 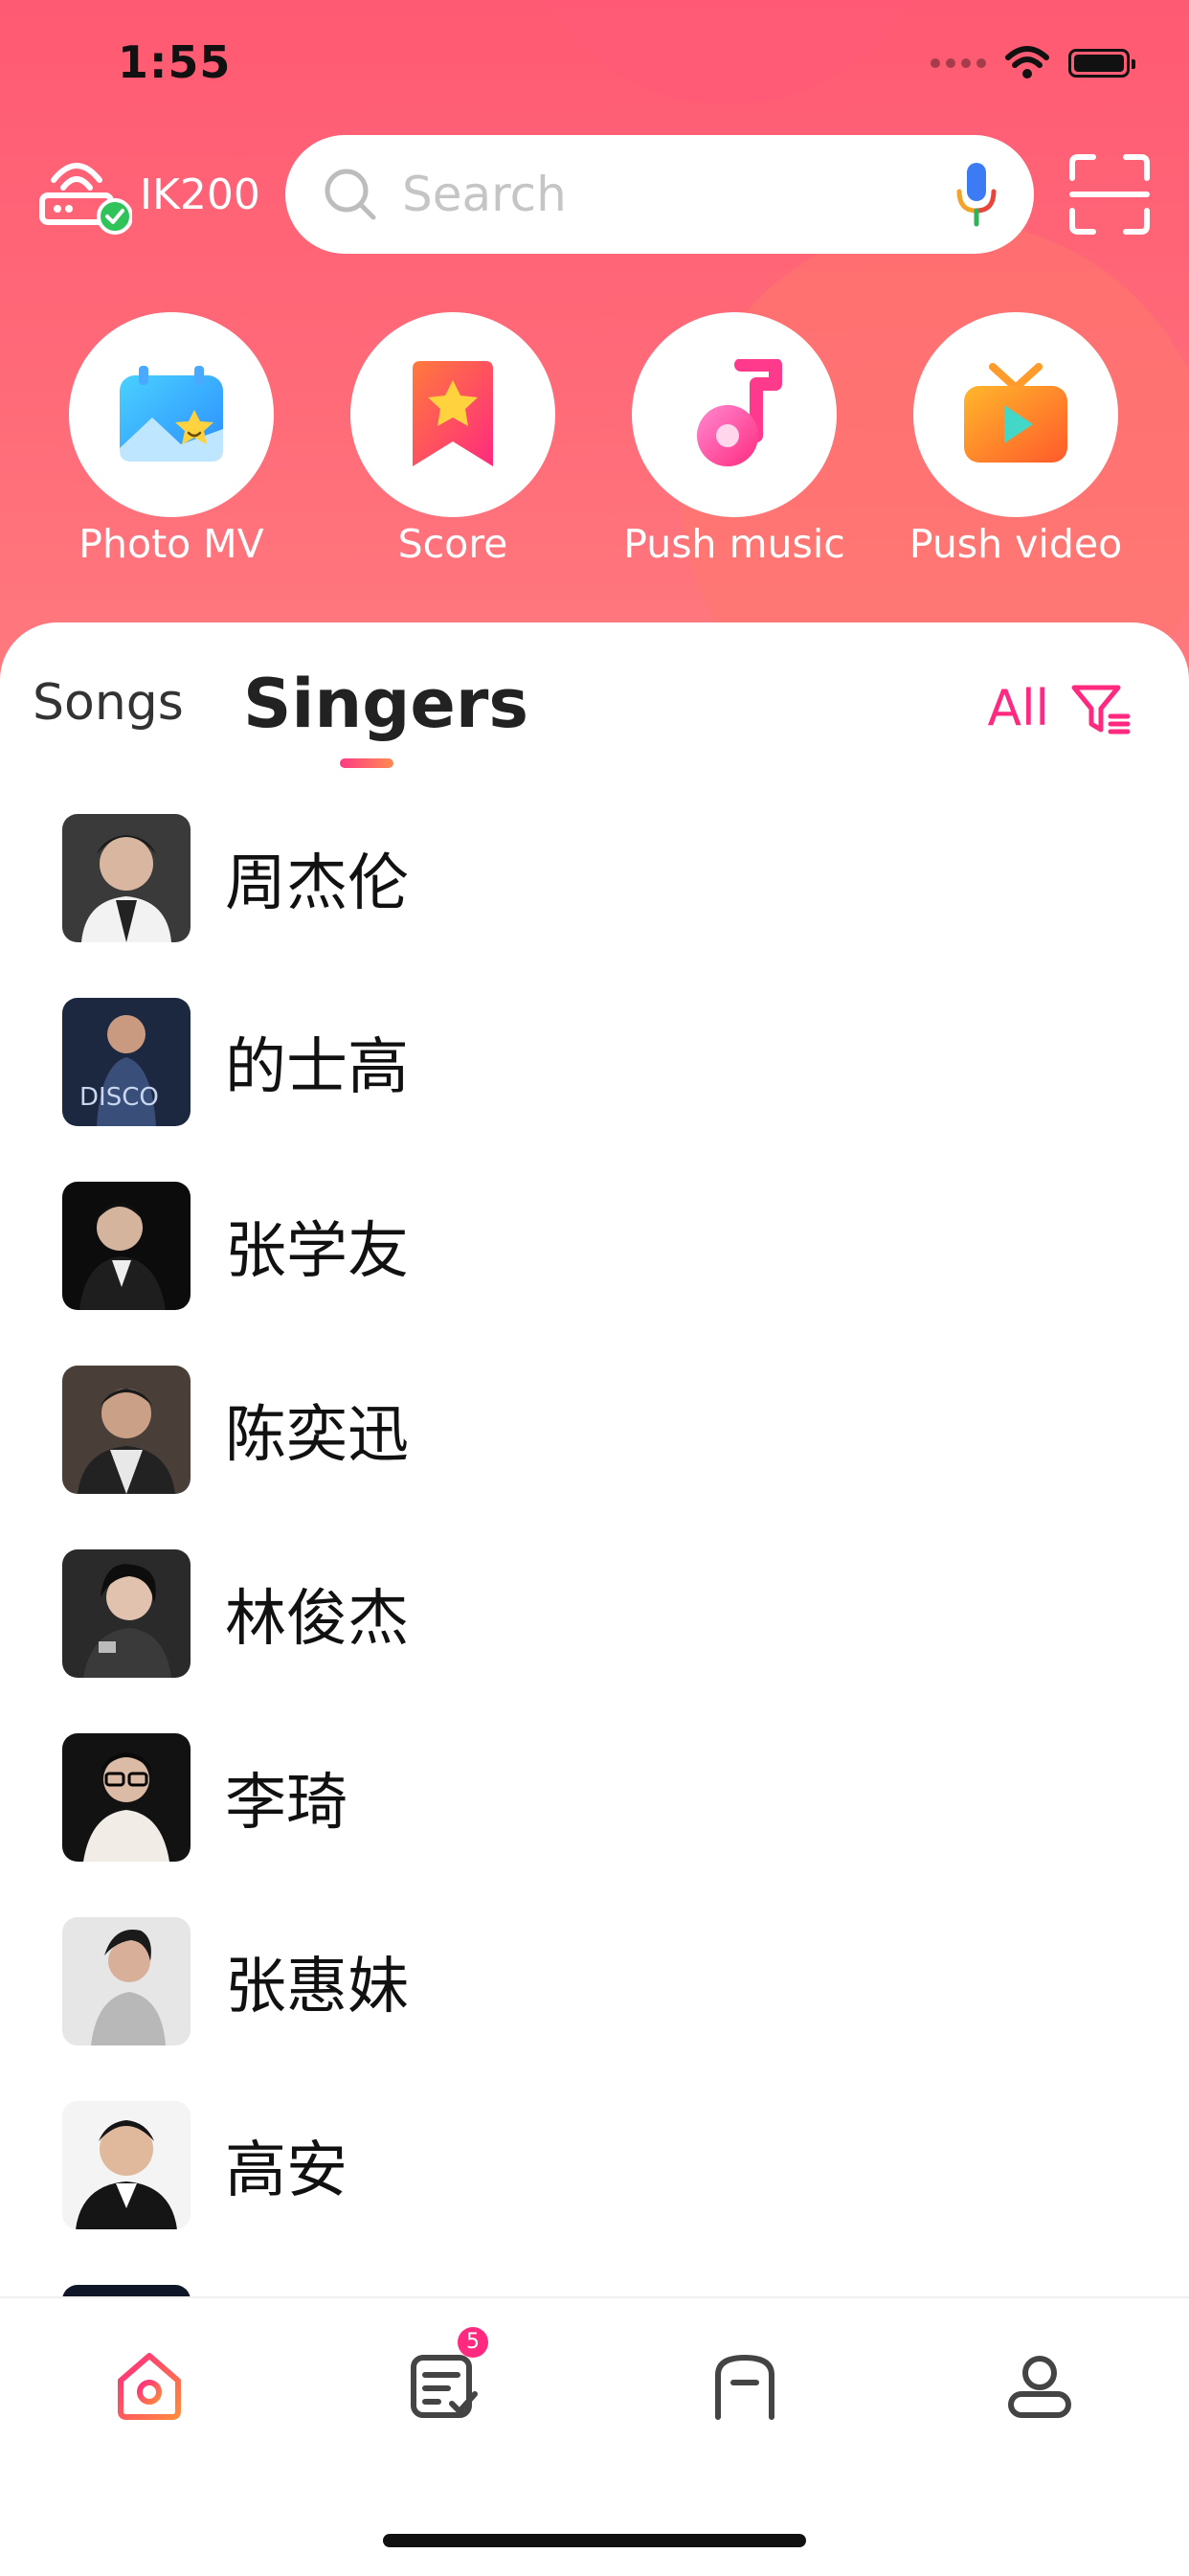 What do you see at coordinates (317, 1251) in the screenshot?
I see `singer-name: 张学友` at bounding box center [317, 1251].